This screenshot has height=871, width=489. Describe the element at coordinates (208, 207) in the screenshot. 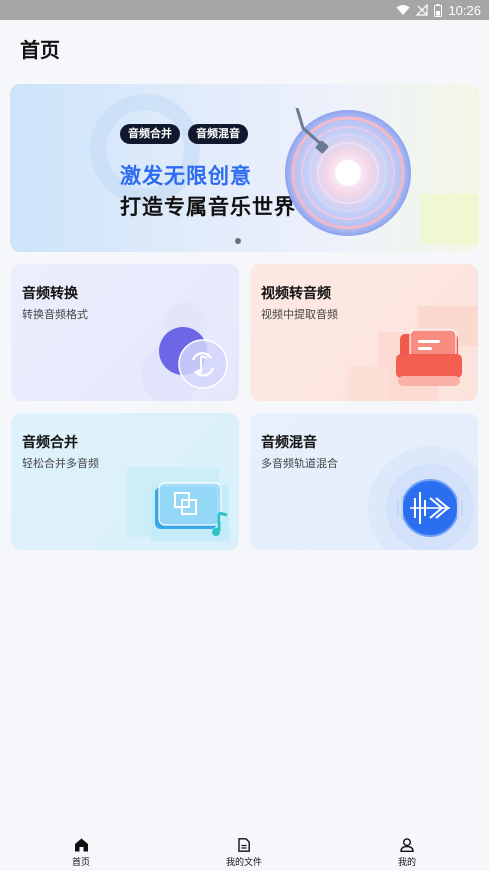

I see `banner-subheadline: 打造专属音乐世界` at that location.